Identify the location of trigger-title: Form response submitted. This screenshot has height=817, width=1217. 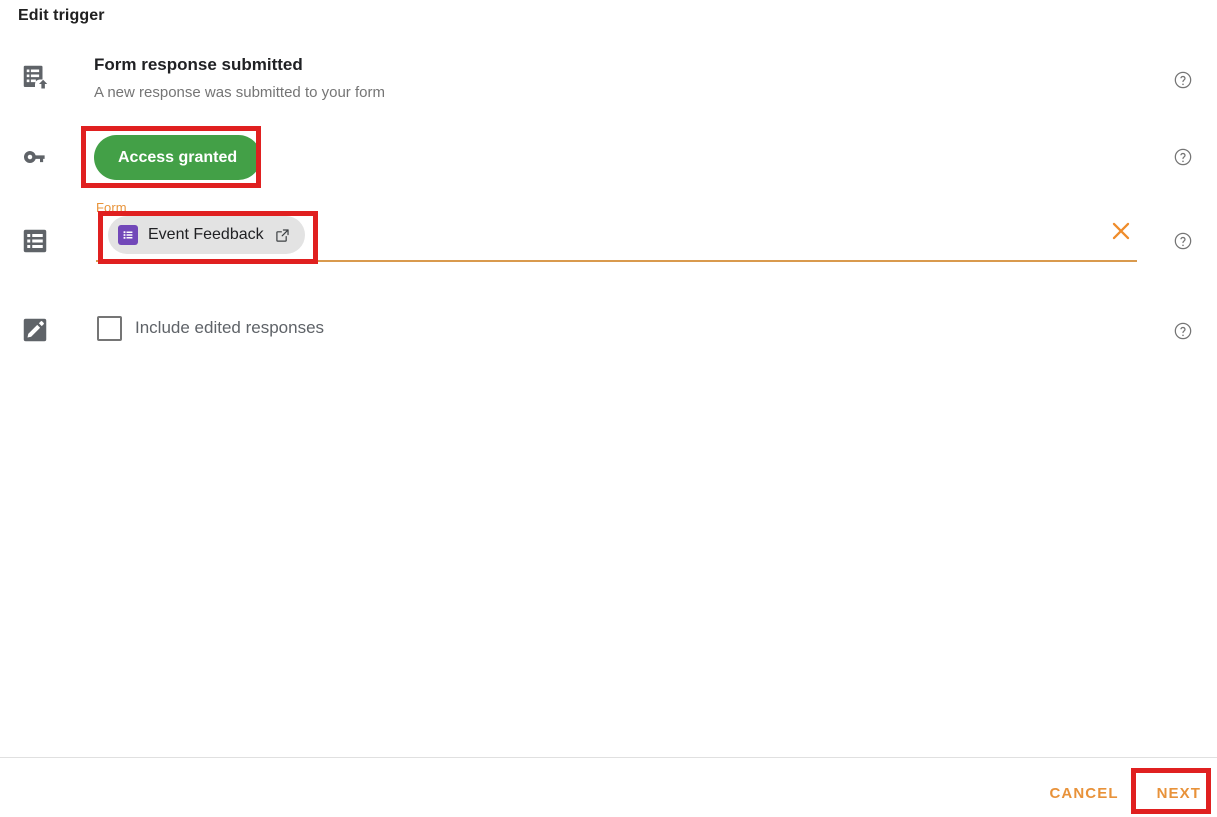
(198, 64).